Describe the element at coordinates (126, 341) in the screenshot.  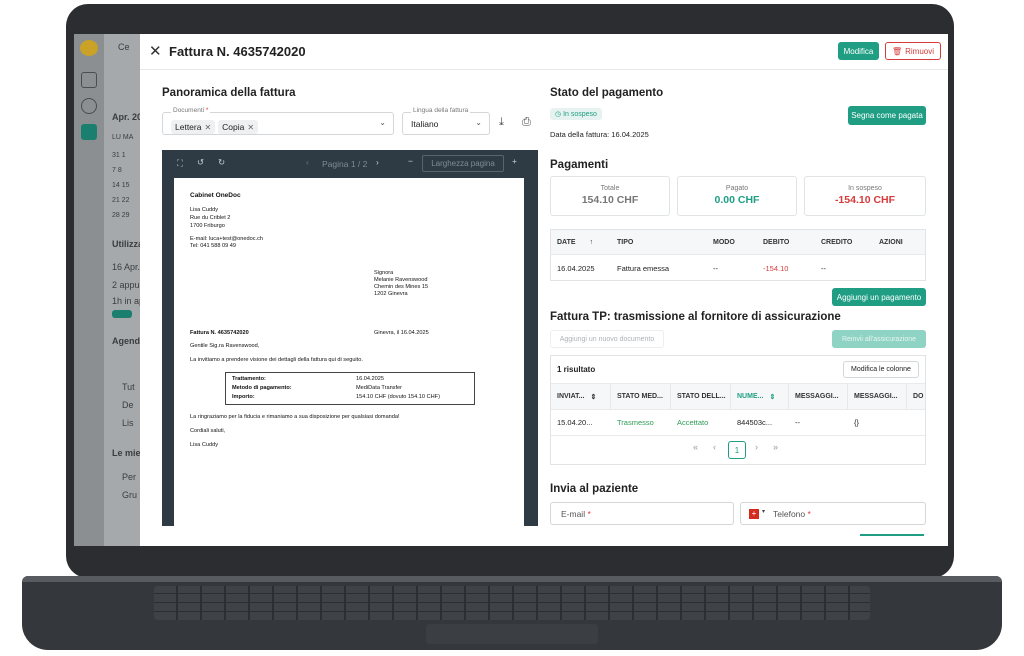
I see `bg-agenda: Agend` at that location.